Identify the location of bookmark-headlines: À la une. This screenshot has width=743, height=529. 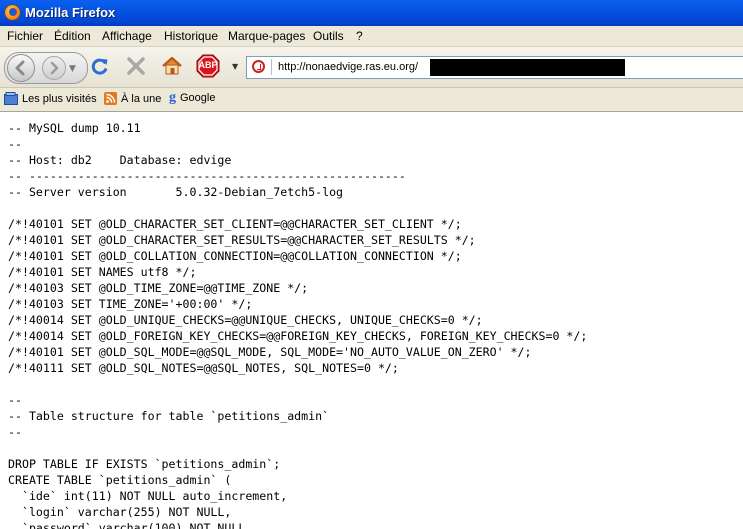
(132, 98).